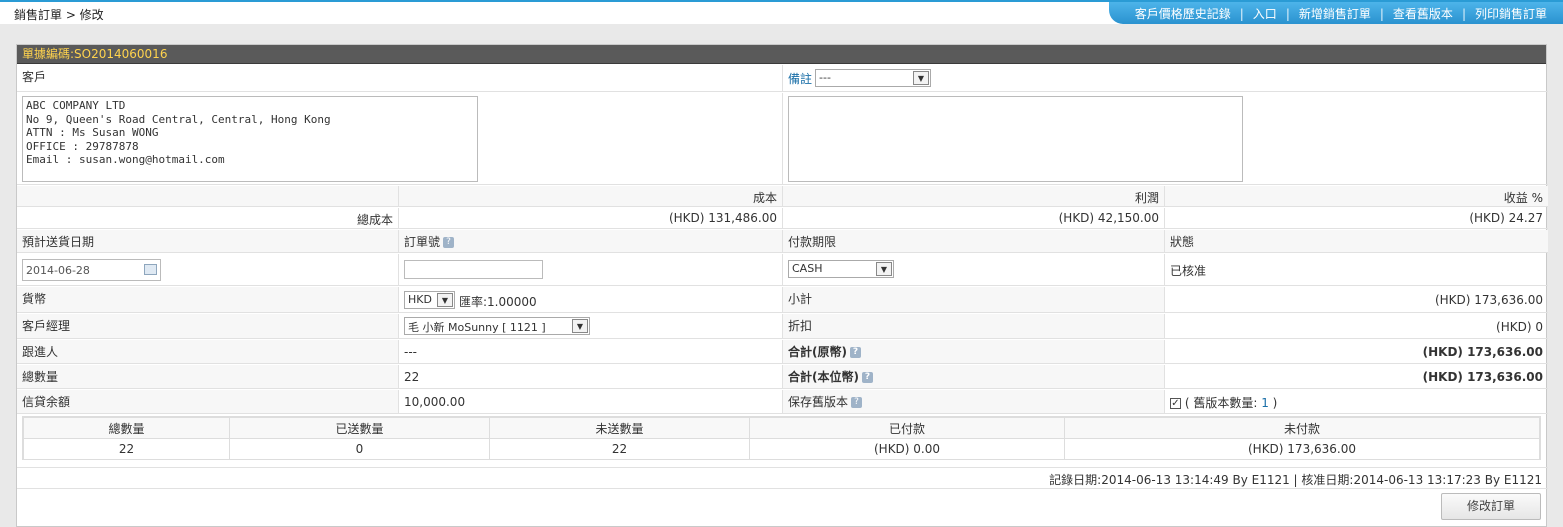 The image size is (1563, 527). Describe the element at coordinates (782, 78) in the screenshot. I see `customer-remark-label-row: 客戶 備註 --- ▼` at that location.